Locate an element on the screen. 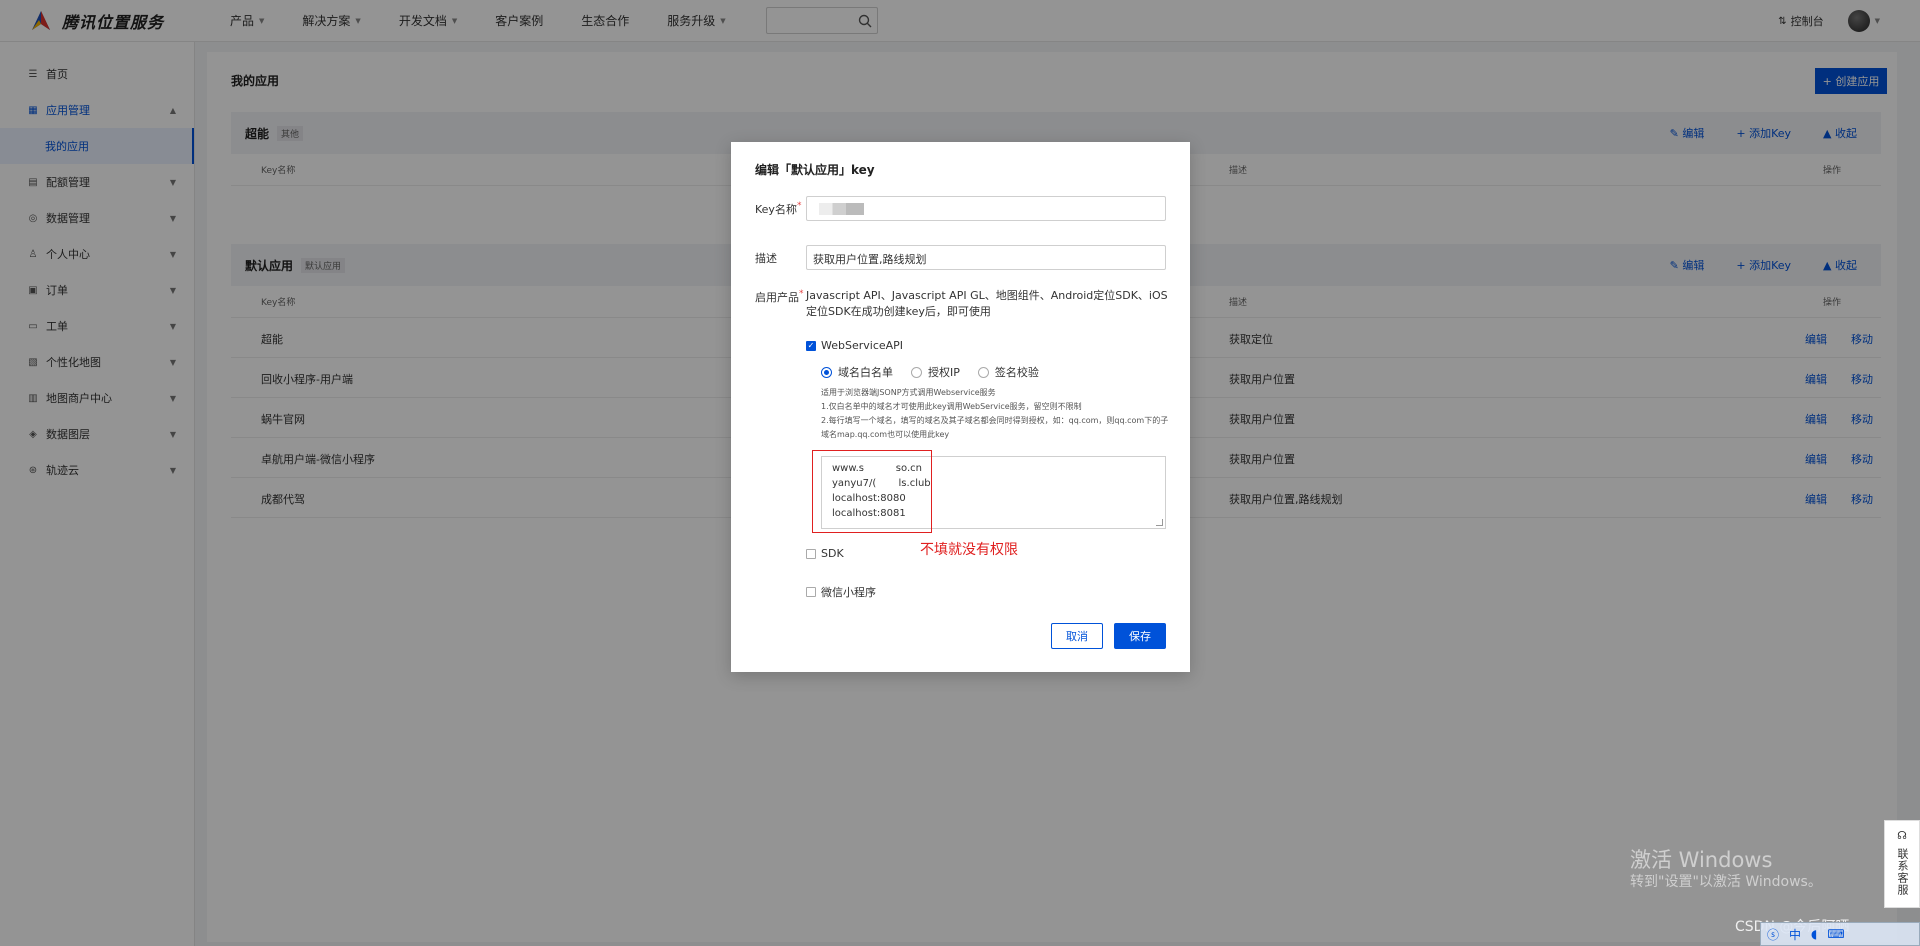  auth-mode-radio-group: 域名白名单 授权IP 签名校验 is located at coordinates (930, 372).